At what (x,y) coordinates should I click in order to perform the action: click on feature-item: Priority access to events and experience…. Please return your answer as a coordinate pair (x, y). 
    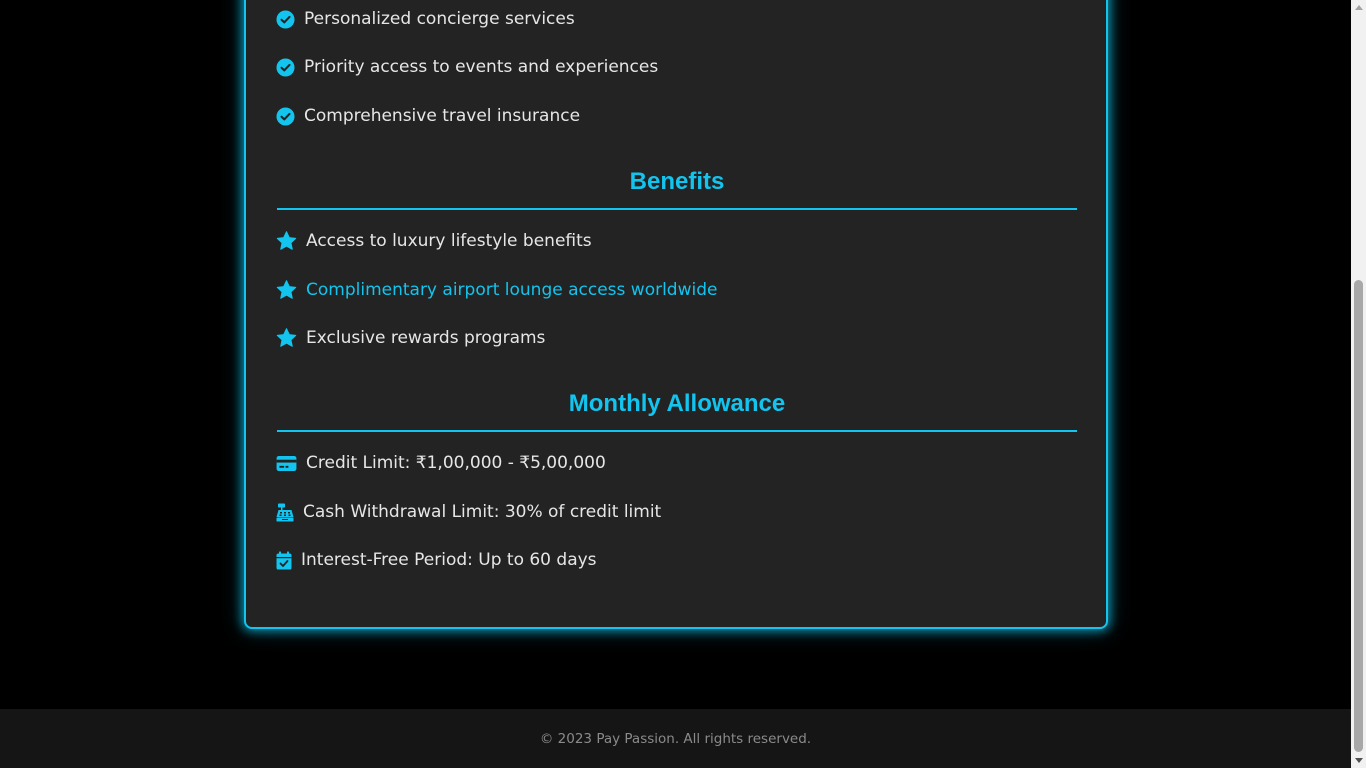
    Looking at the image, I should click on (467, 67).